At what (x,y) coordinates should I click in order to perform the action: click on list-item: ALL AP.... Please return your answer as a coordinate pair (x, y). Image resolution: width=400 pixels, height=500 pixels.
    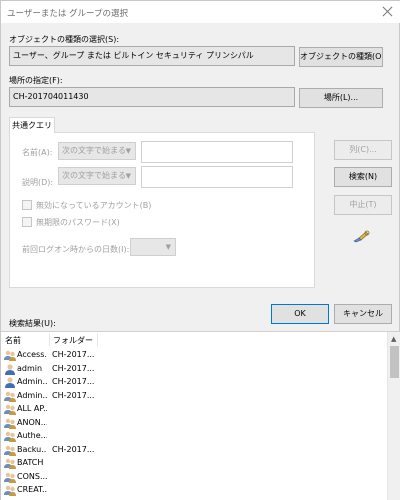
    Looking at the image, I should click on (194, 409).